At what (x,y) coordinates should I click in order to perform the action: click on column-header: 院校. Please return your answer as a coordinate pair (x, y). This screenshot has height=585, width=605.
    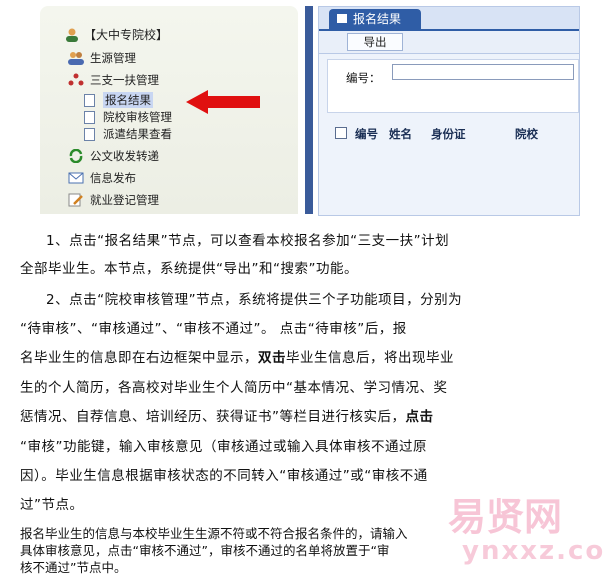
    Looking at the image, I should click on (526, 134).